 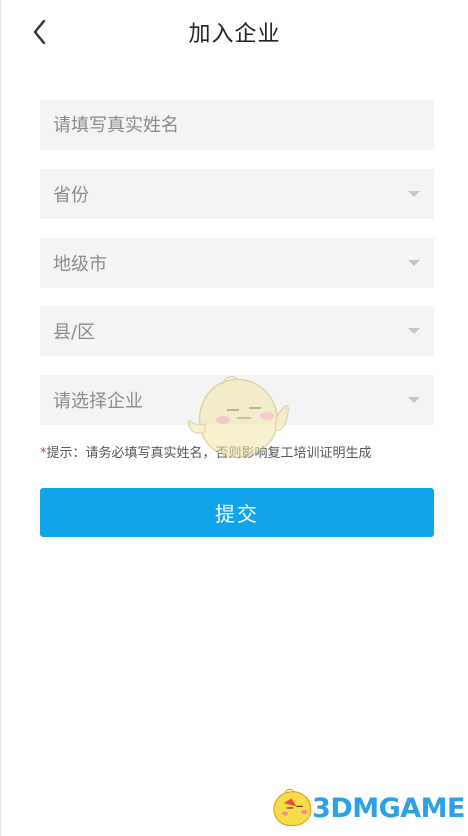 I want to click on hint-message: 提示：请务必填写真实姓名，否则影响复工培训证明生成, so click(x=209, y=453).